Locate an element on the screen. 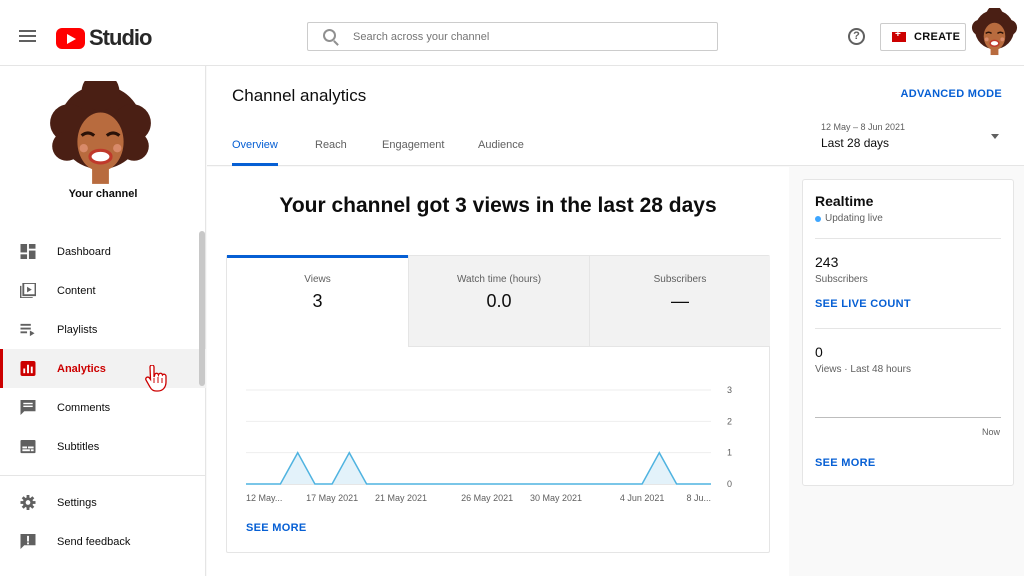  x-tick-label: 17 May 2021 is located at coordinates (332, 498).